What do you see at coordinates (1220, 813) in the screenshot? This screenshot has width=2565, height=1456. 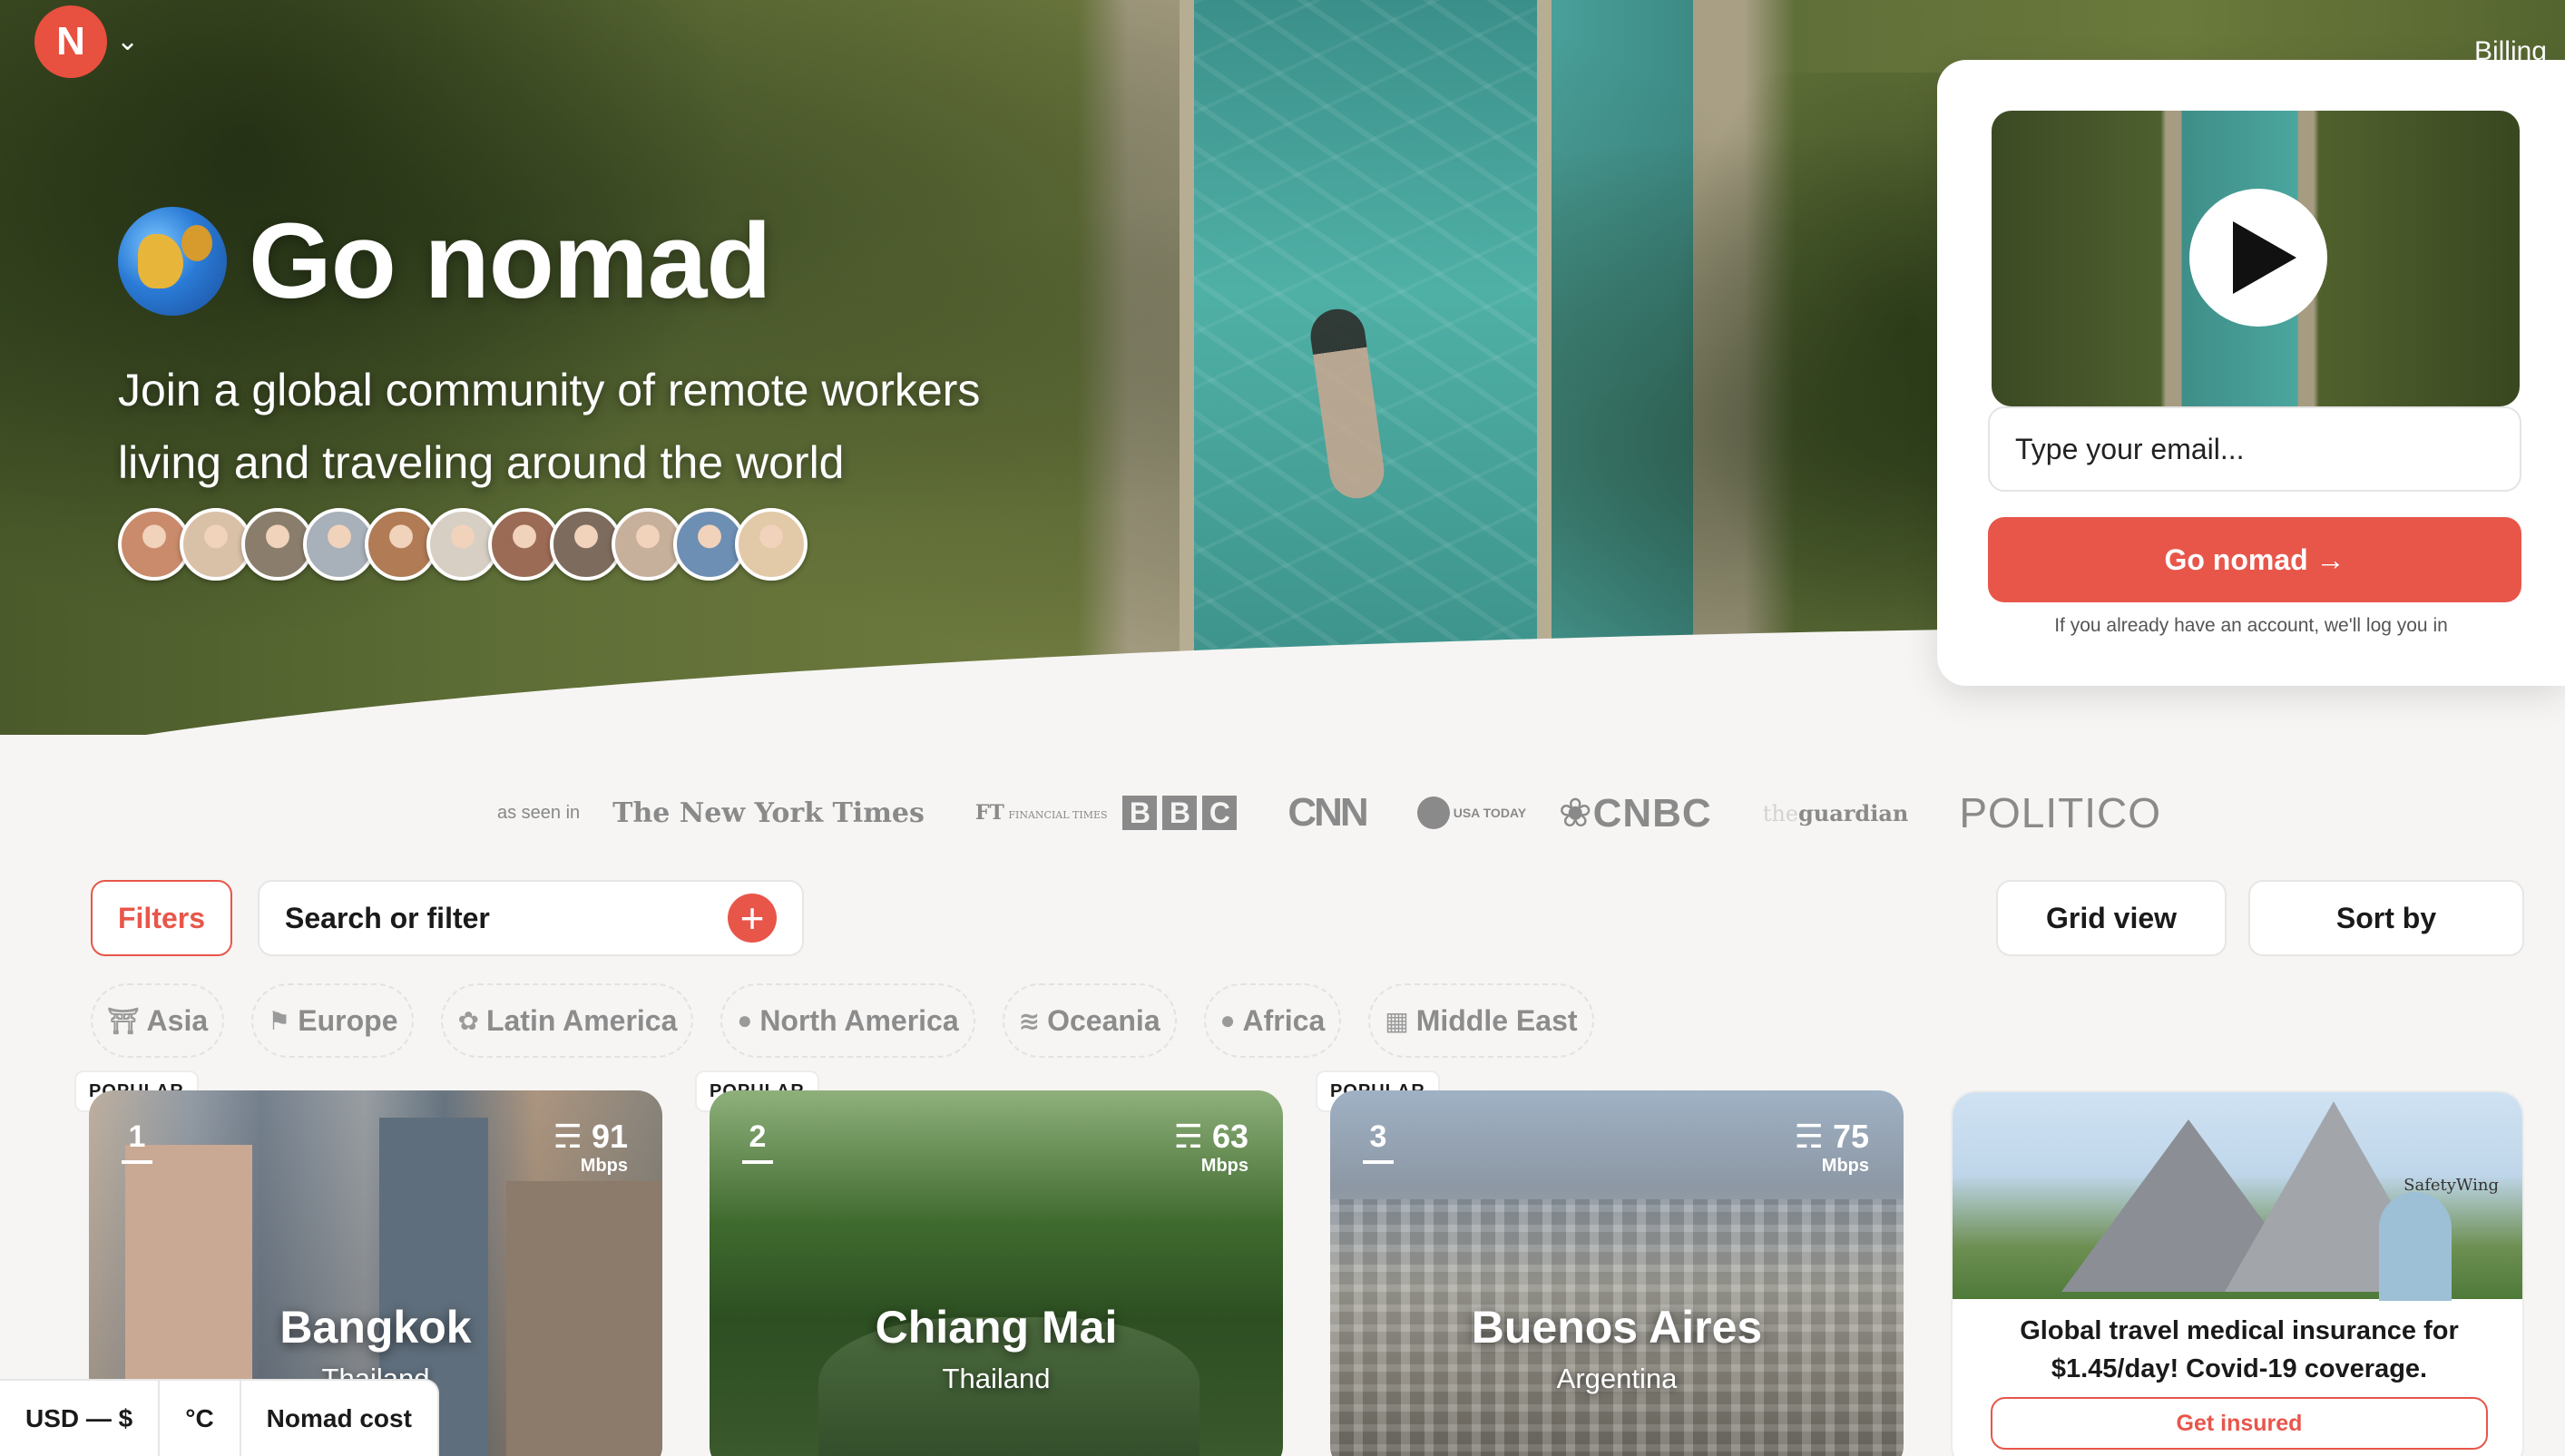 I see `bbc-letter: C` at bounding box center [1220, 813].